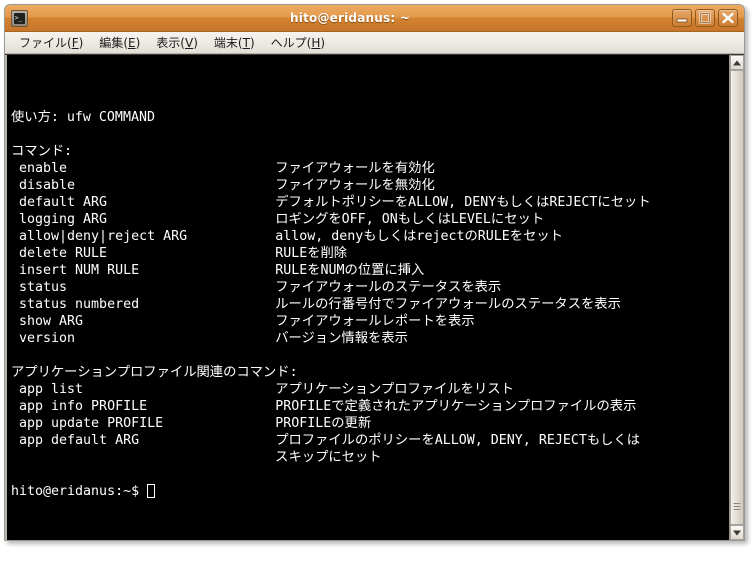  What do you see at coordinates (189, 43) in the screenshot?
I see `menu-view-accel: V` at bounding box center [189, 43].